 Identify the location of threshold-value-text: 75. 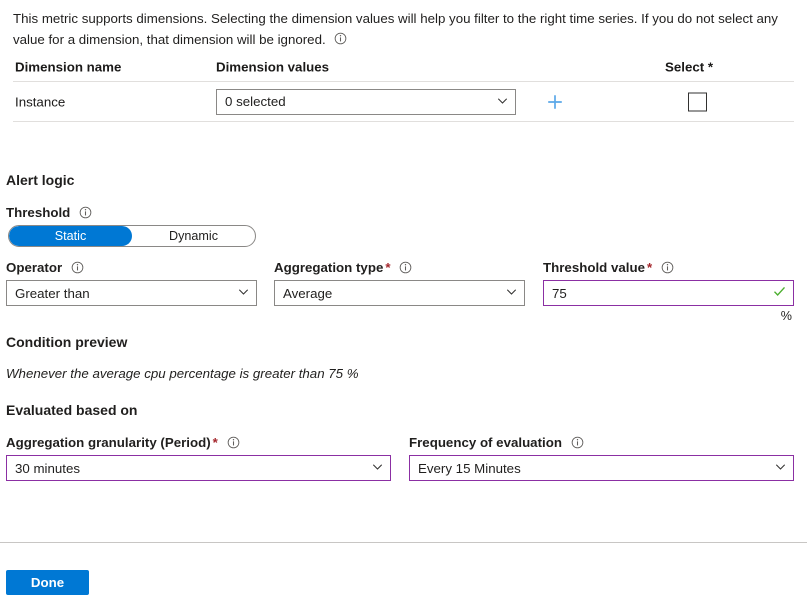
(559, 293).